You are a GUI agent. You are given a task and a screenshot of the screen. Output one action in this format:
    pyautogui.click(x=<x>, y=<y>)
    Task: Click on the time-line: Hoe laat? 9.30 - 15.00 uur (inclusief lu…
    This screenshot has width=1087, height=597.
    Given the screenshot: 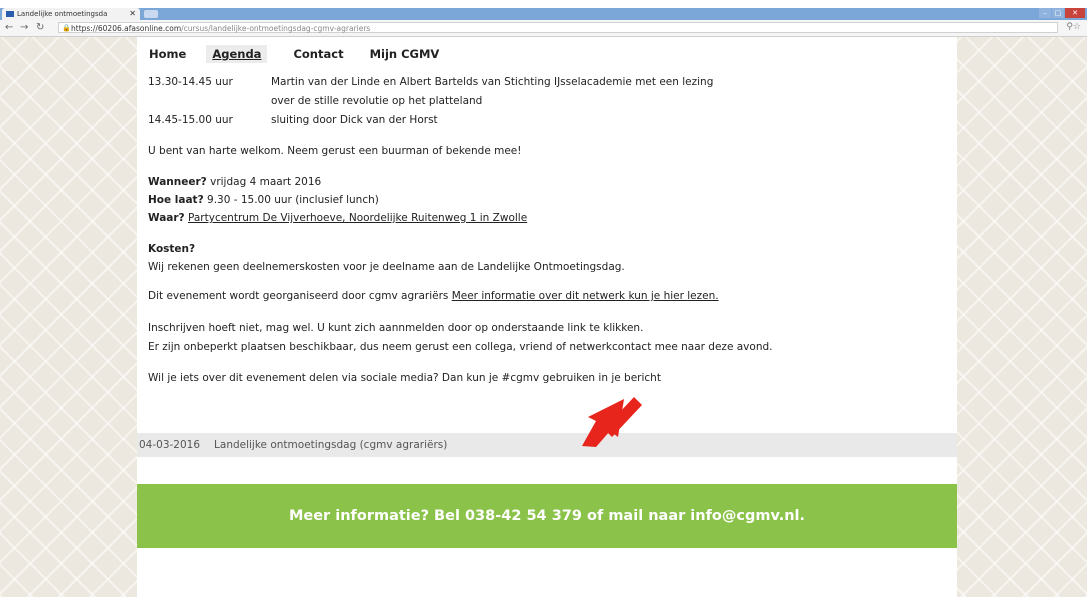 What is the action you would take?
    pyautogui.click(x=263, y=200)
    